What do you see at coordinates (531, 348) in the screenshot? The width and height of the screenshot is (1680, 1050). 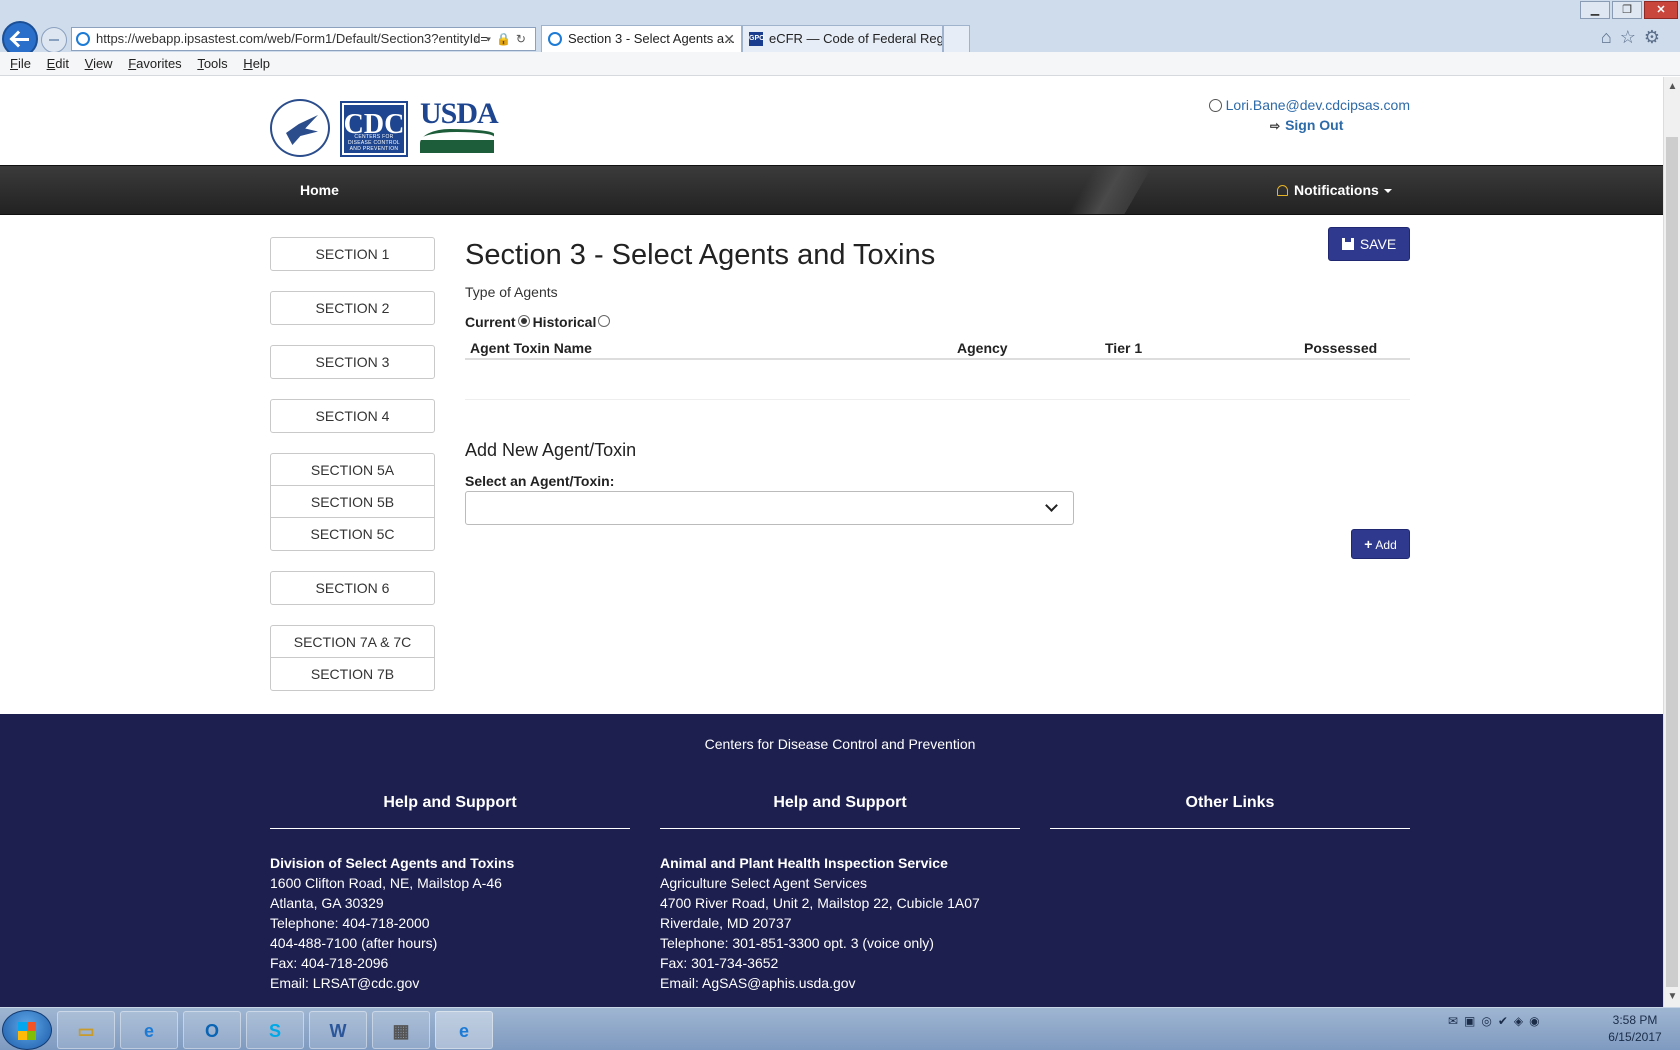 I see `col-agent-toxin-name: Agent Toxin Name` at bounding box center [531, 348].